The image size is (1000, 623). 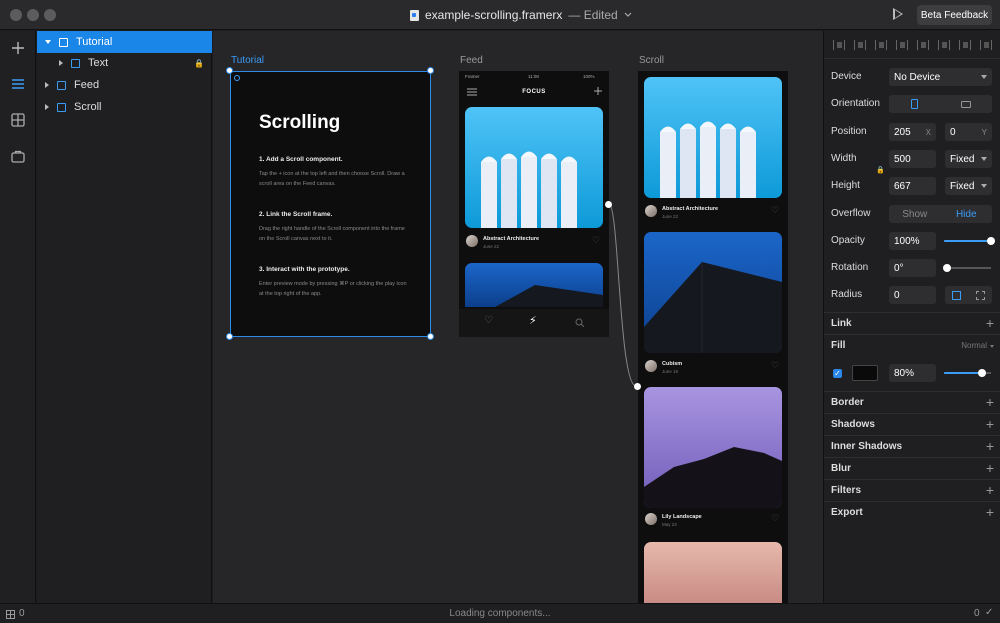 What do you see at coordinates (912, 295) in the screenshot?
I see `radius-input: 0` at bounding box center [912, 295].